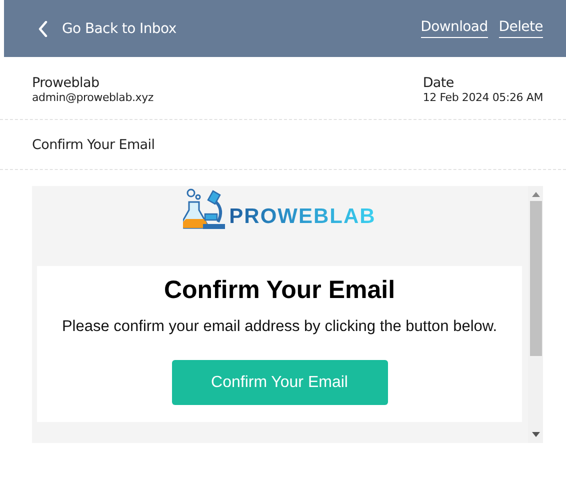 Image resolution: width=566 pixels, height=490 pixels. Describe the element at coordinates (66, 83) in the screenshot. I see `sender-name: Proweblab` at that location.